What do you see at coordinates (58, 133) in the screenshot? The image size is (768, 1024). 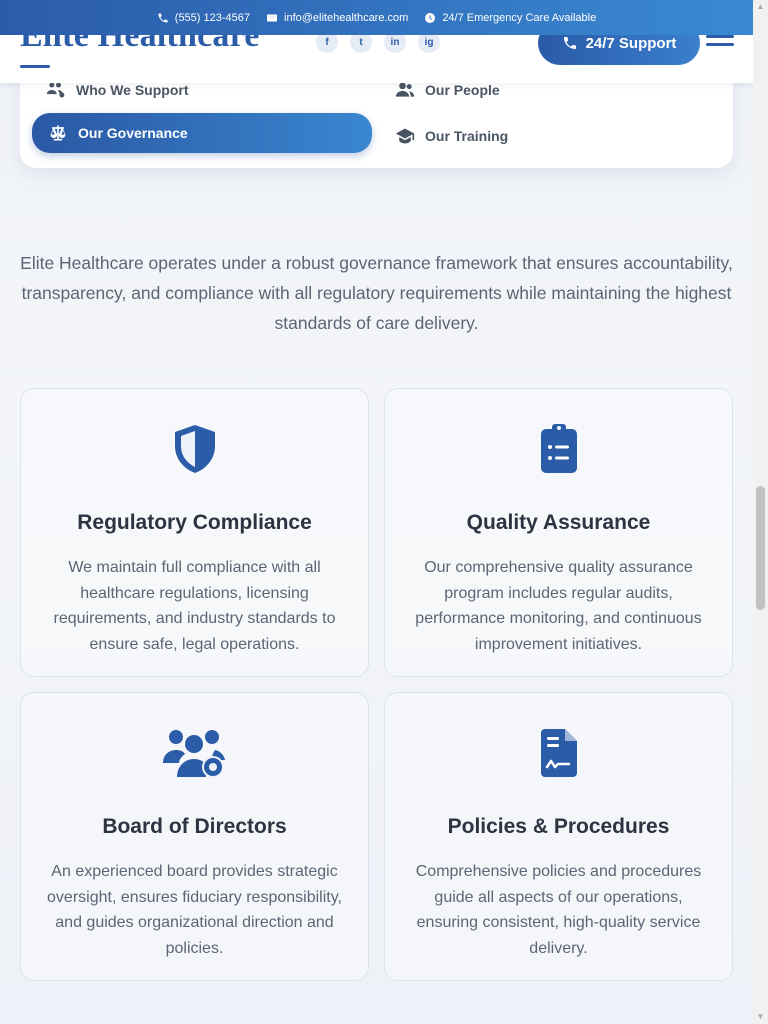 I see `scale-icon` at bounding box center [58, 133].